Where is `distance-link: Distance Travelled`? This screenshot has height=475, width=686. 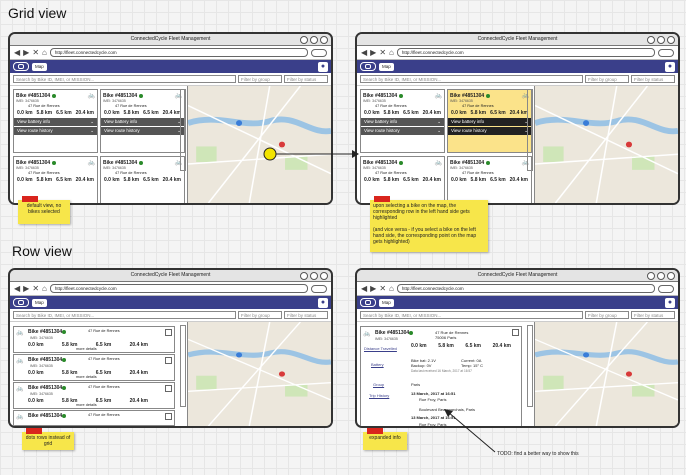
distance-link: Distance Travelled is located at coordinates (380, 348).